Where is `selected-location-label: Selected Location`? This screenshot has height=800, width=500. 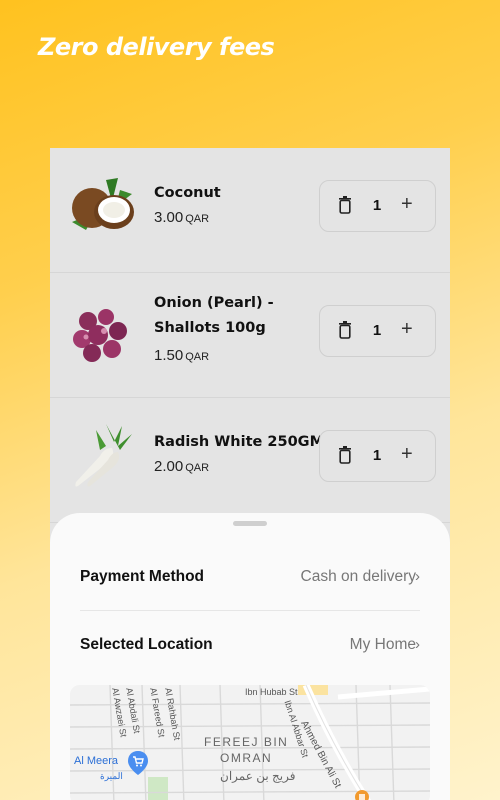 selected-location-label: Selected Location is located at coordinates (146, 644).